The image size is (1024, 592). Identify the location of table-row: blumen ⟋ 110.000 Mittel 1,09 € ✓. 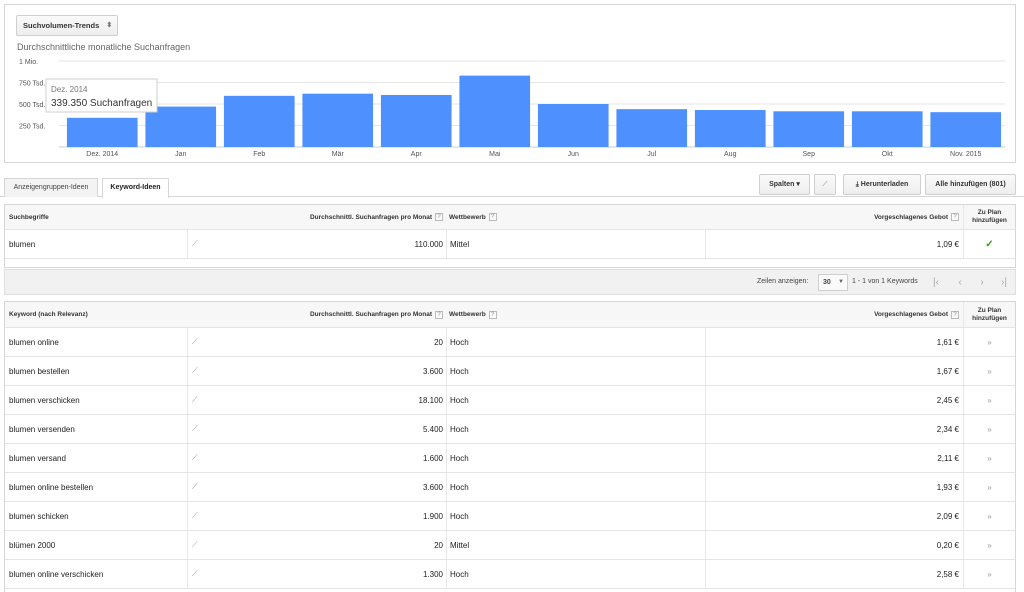
(510, 244).